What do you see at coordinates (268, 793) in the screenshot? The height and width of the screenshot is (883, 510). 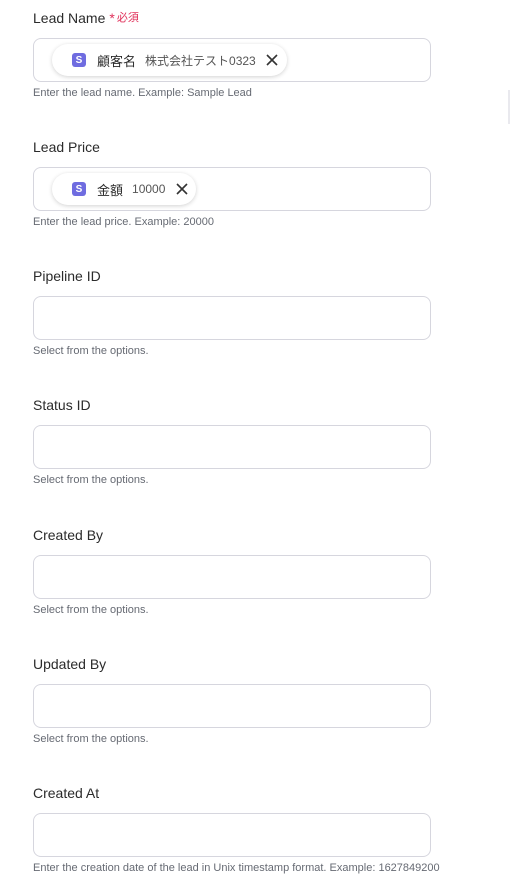 I see `field-label: Created At` at bounding box center [268, 793].